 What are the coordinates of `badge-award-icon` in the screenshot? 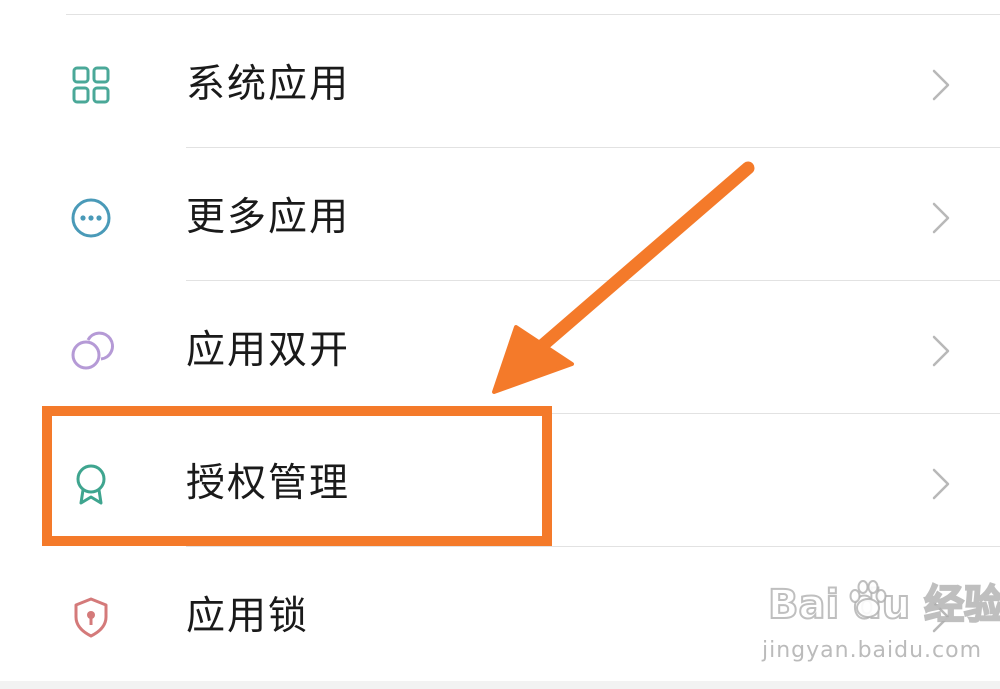 It's located at (91, 484).